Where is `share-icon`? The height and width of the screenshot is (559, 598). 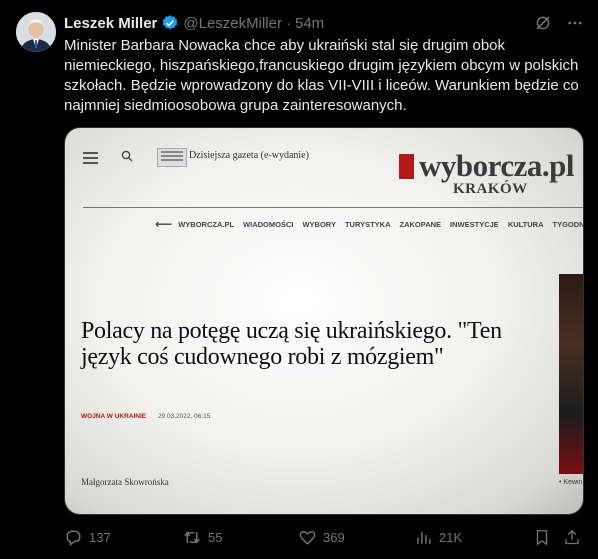 share-icon is located at coordinates (572, 537).